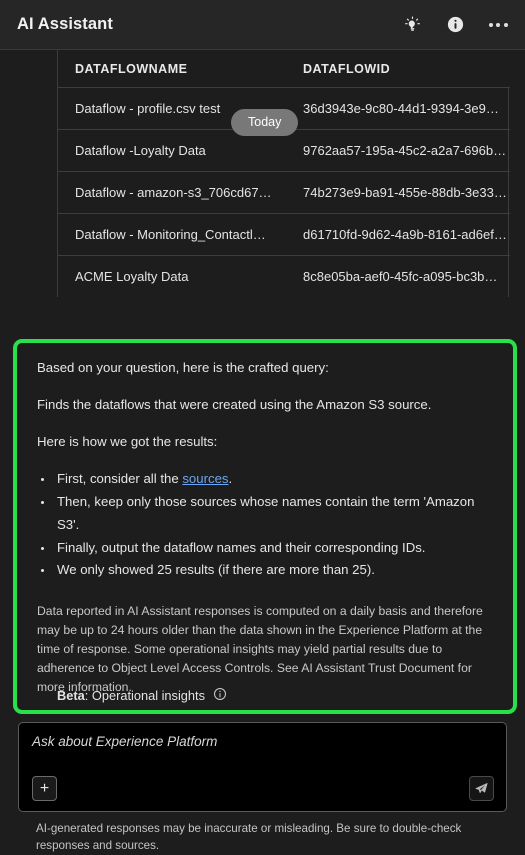 The height and width of the screenshot is (855, 525). What do you see at coordinates (263, 742) in the screenshot?
I see `chat-input: Ask about Experience Platform` at bounding box center [263, 742].